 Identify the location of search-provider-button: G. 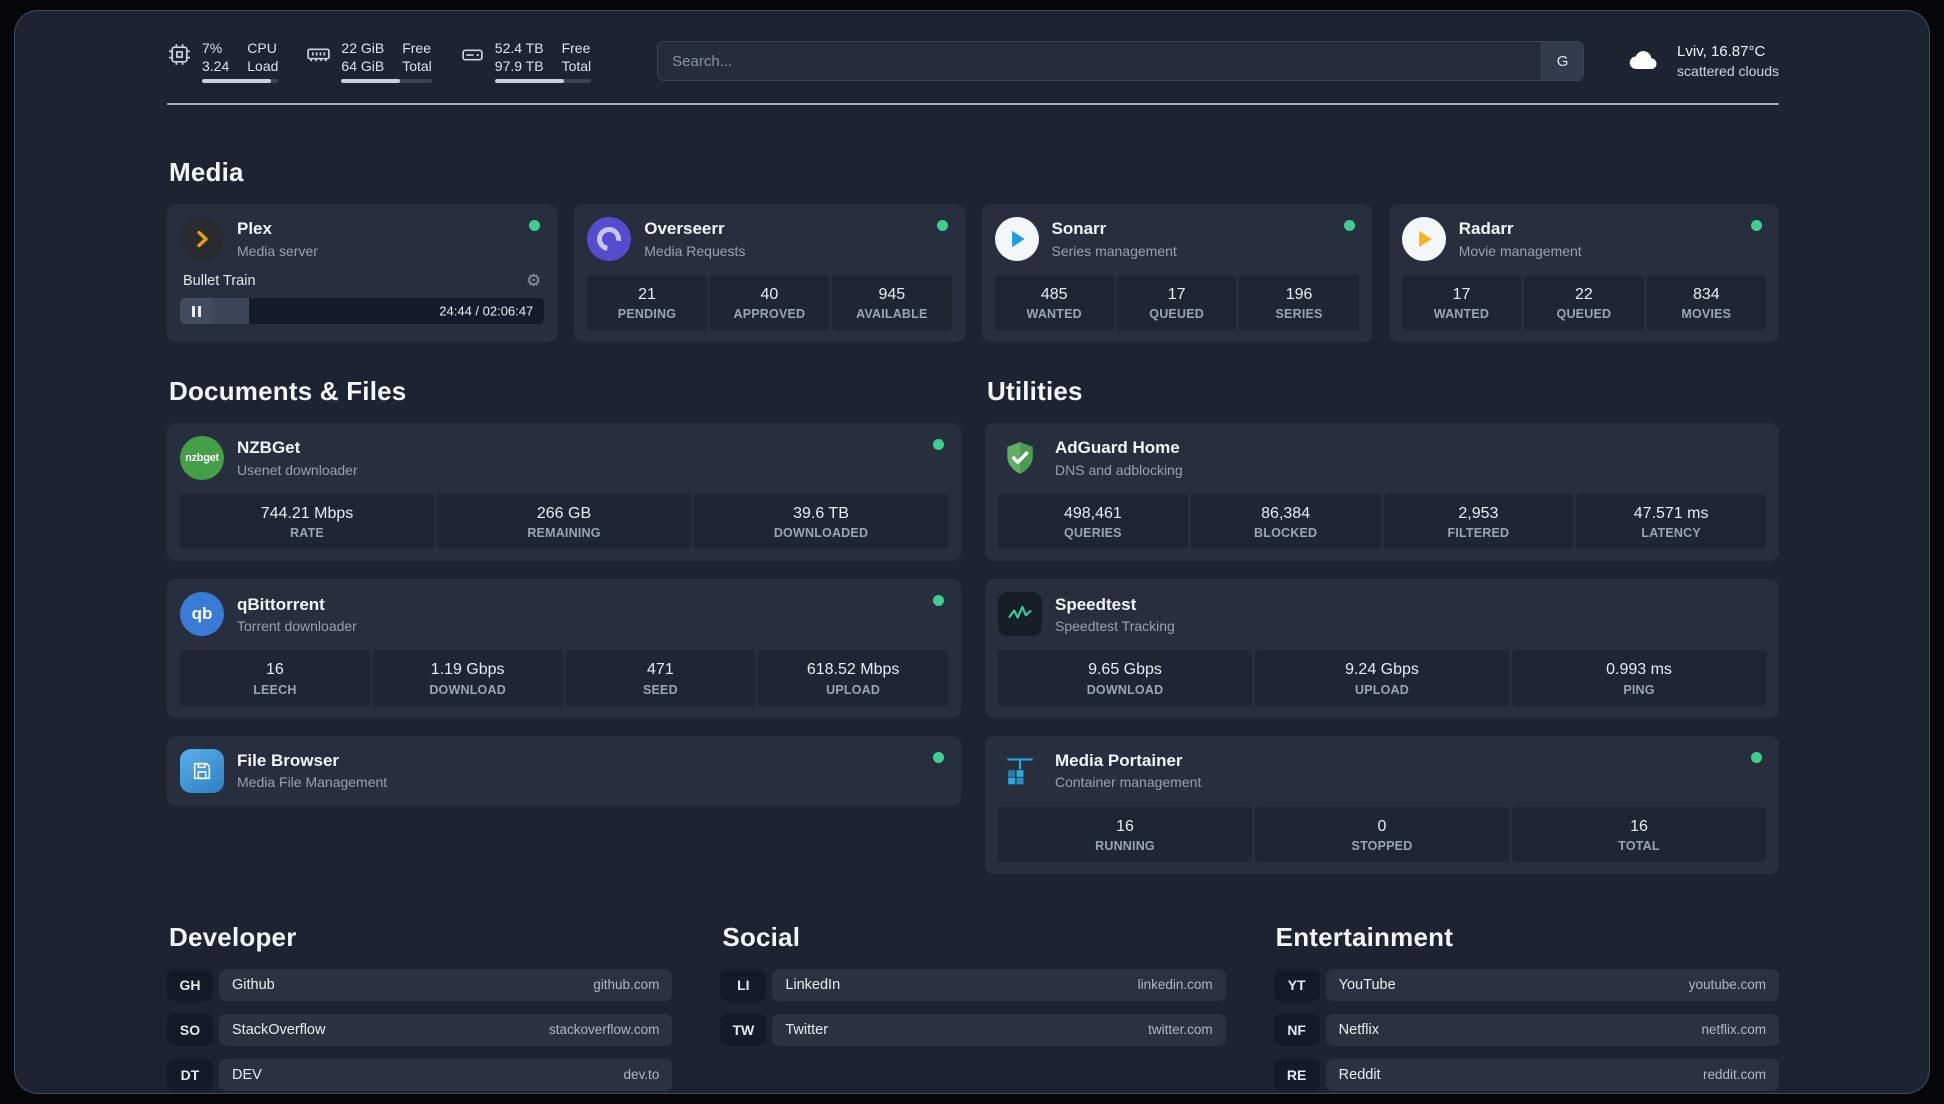
(1562, 61).